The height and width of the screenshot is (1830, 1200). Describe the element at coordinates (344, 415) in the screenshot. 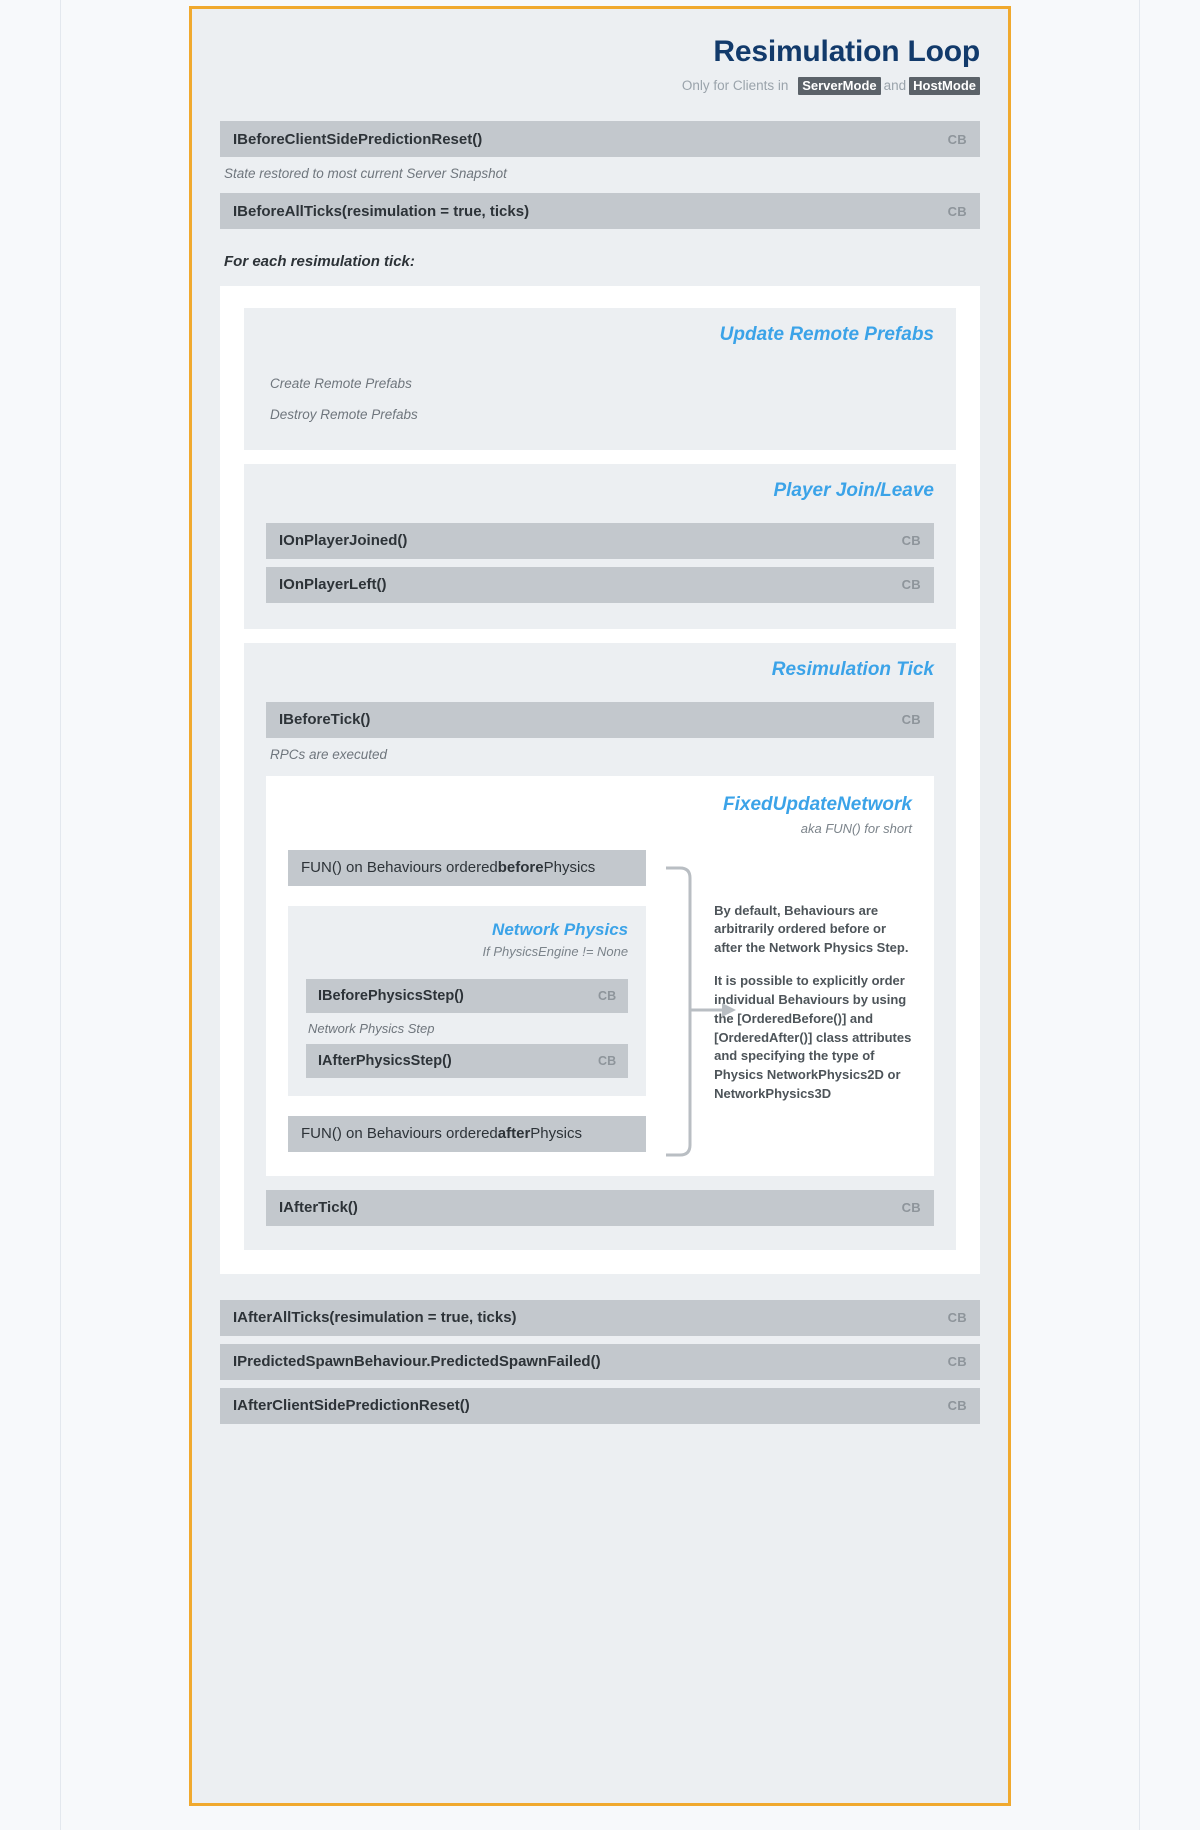

I see `destroy-remote-prefabs-item: Destroy Remote Prefabs` at that location.